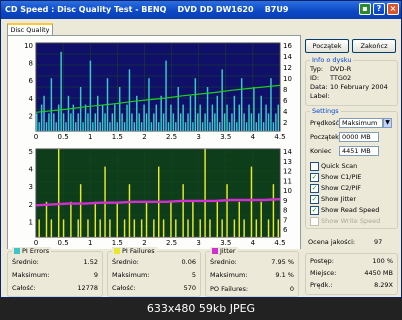 This screenshot has width=402, height=320. I want to click on checkbox-show-c1-pie: ✓, so click(314, 177).